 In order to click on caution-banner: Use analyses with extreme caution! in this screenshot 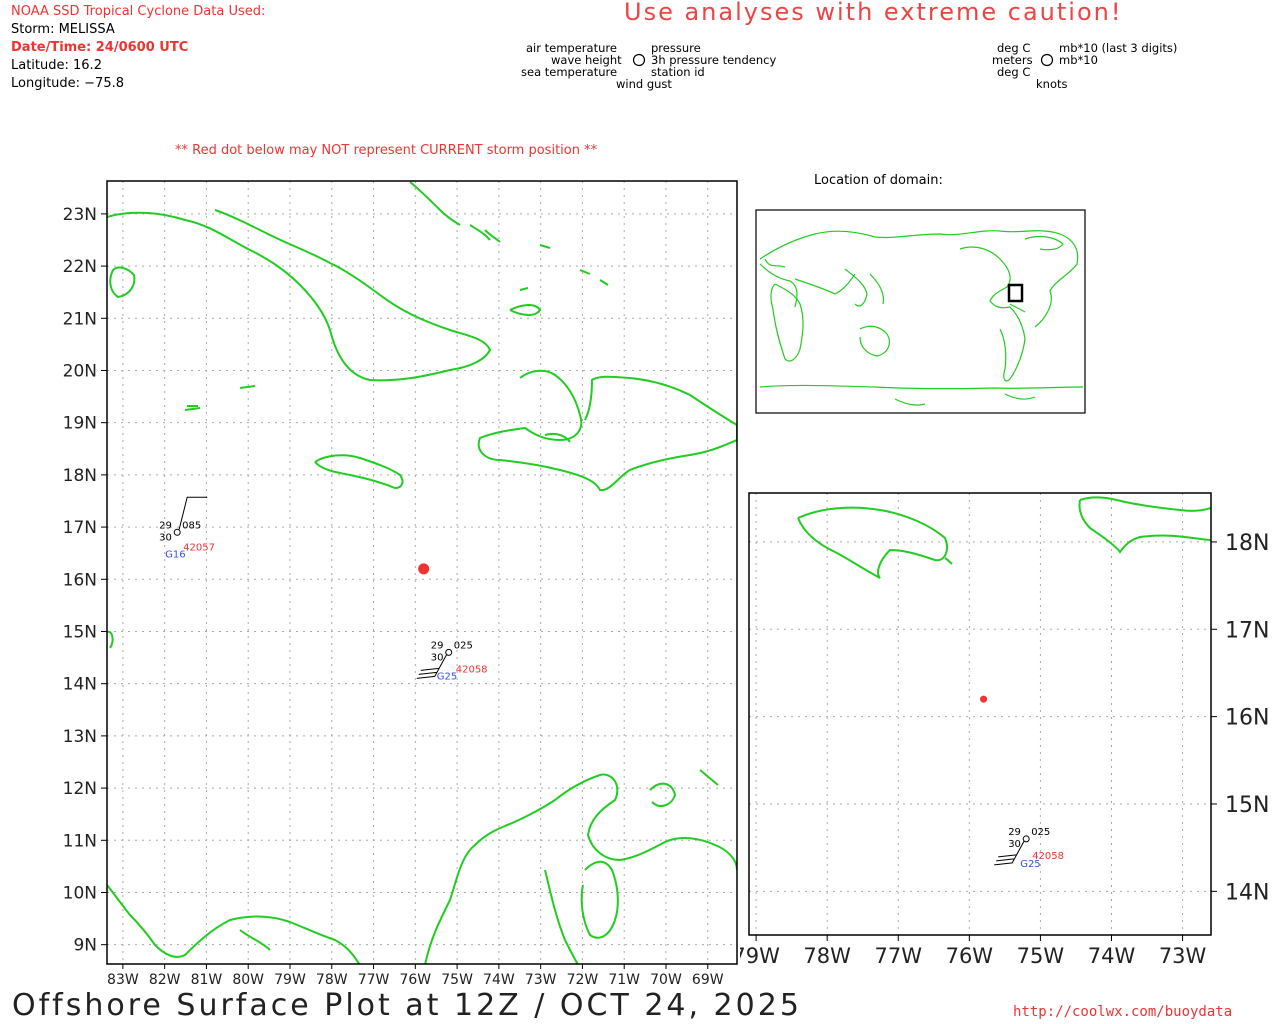, I will do `click(873, 13)`.